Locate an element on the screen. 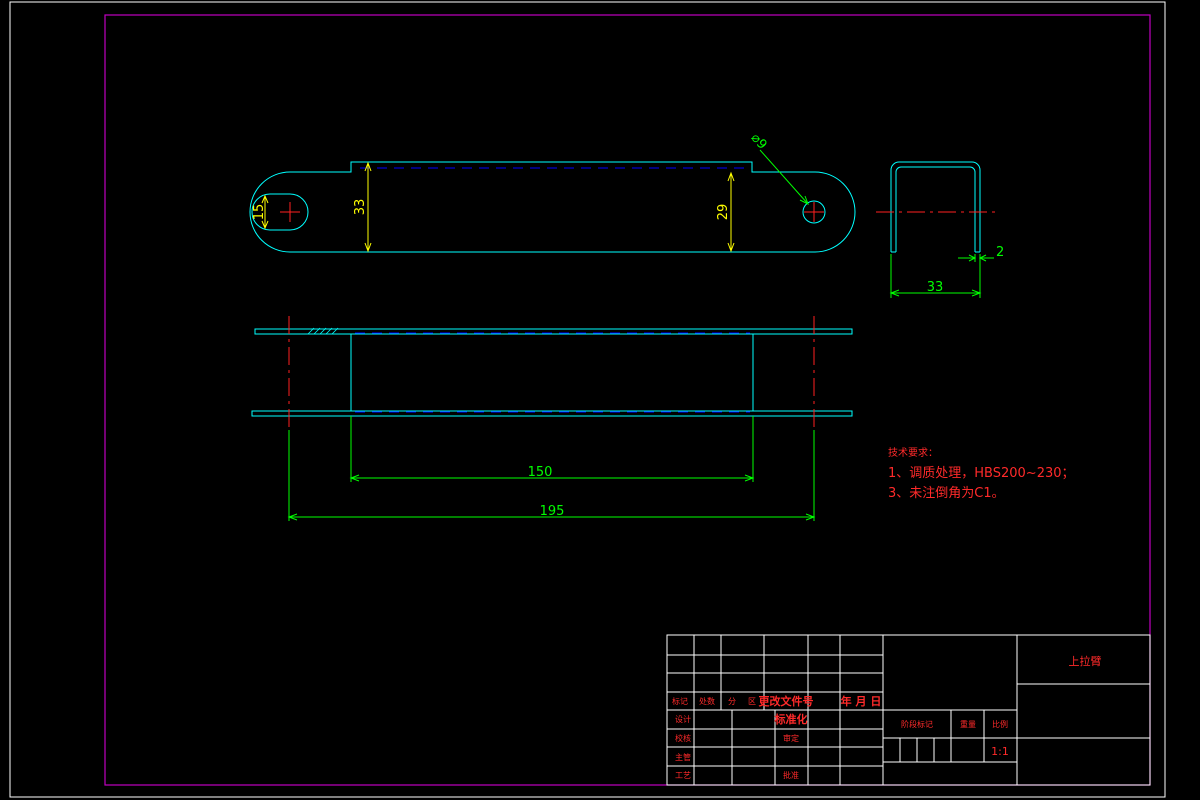 The height and width of the screenshot is (800, 1200). tb-label-check: 校核 is located at coordinates (683, 738).